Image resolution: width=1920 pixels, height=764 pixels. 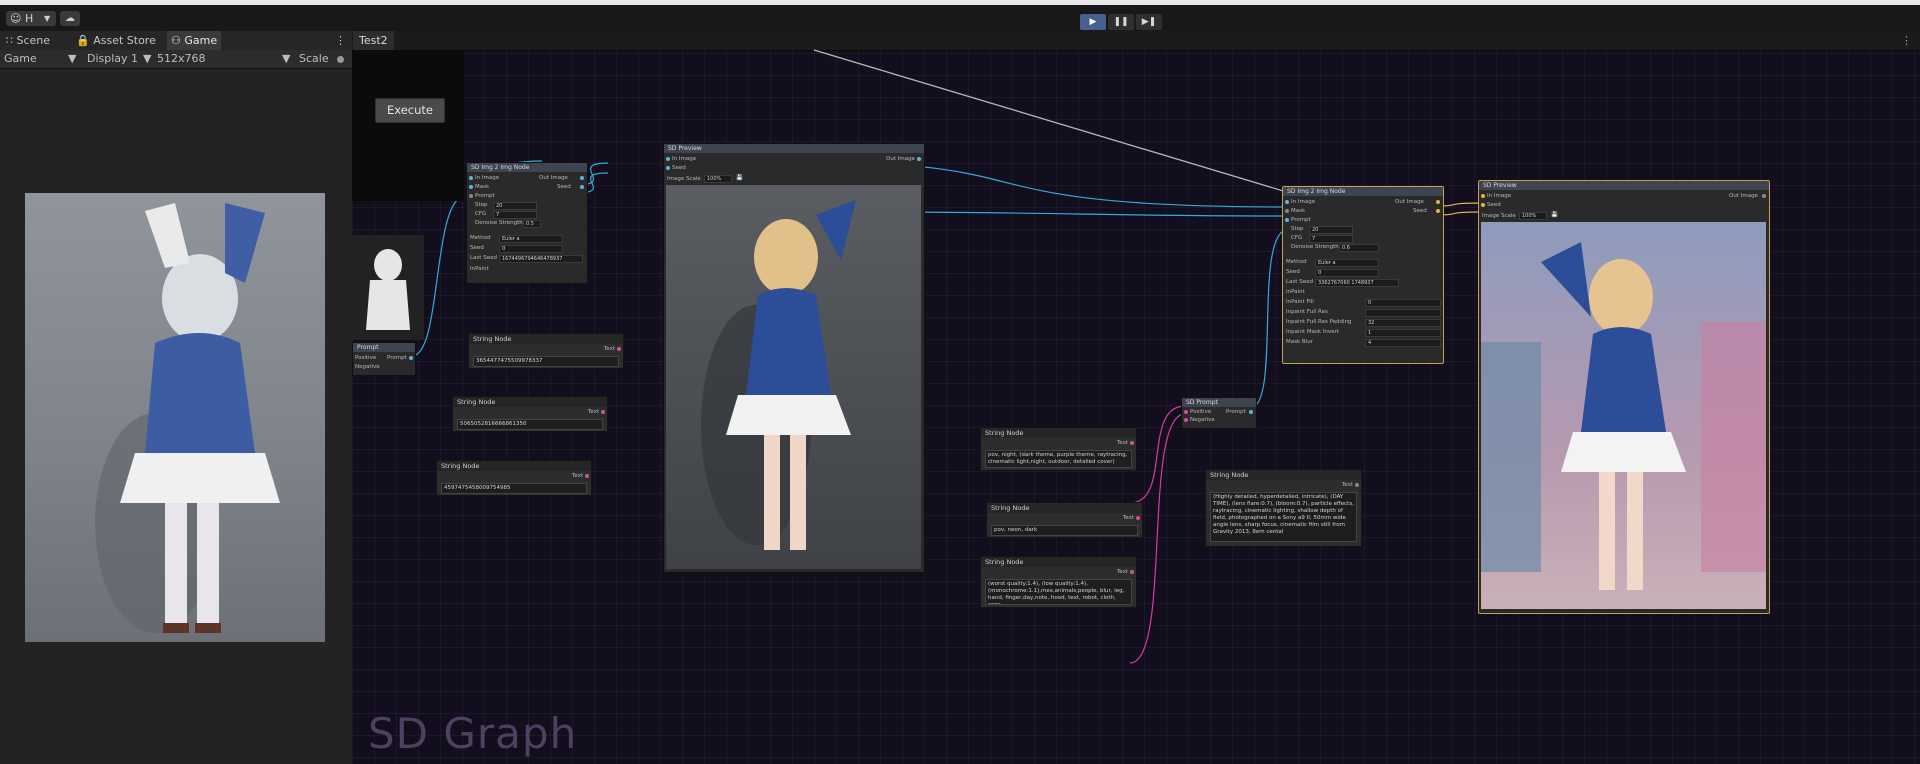 What do you see at coordinates (384, 359) in the screenshot?
I see `prompt-node-partial: Prompt Positive Negative Prompt` at bounding box center [384, 359].